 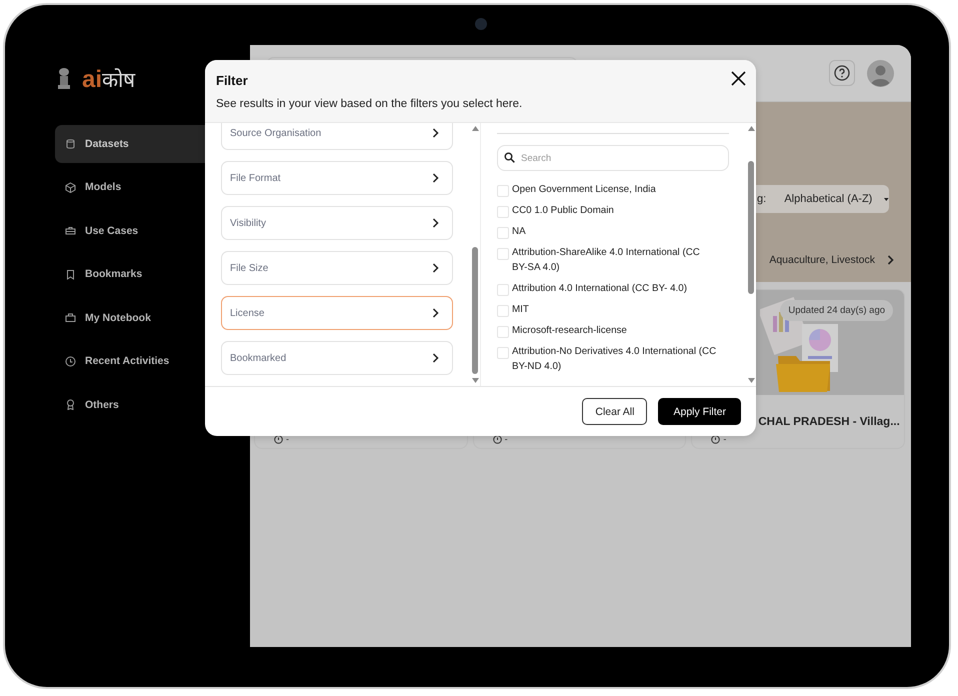 What do you see at coordinates (337, 268) in the screenshot?
I see `filter-category: File Size` at bounding box center [337, 268].